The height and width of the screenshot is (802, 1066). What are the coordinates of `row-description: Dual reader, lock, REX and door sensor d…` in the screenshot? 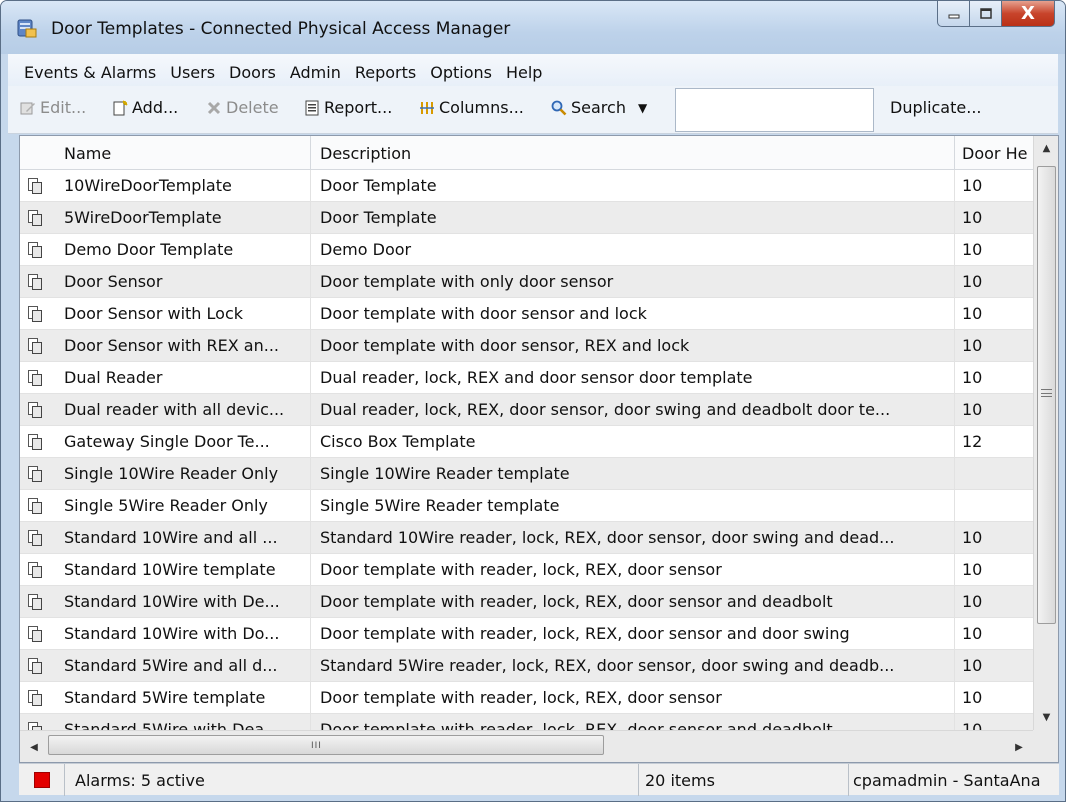 It's located at (536, 377).